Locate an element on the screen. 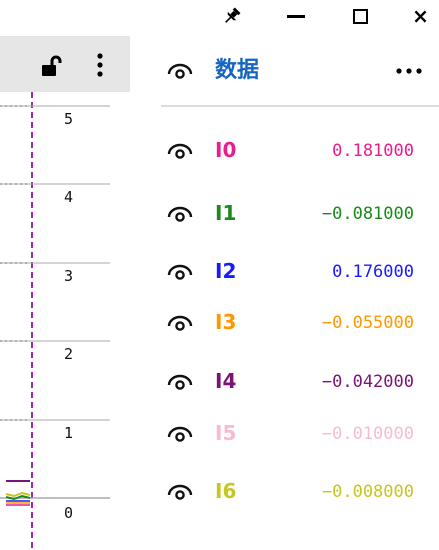  pin-button is located at coordinates (232, 16).